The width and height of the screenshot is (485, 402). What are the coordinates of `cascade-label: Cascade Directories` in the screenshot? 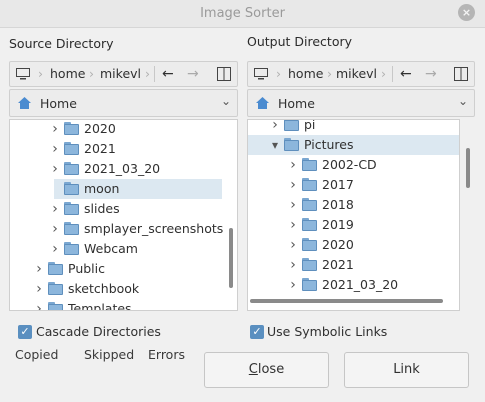 It's located at (98, 331).